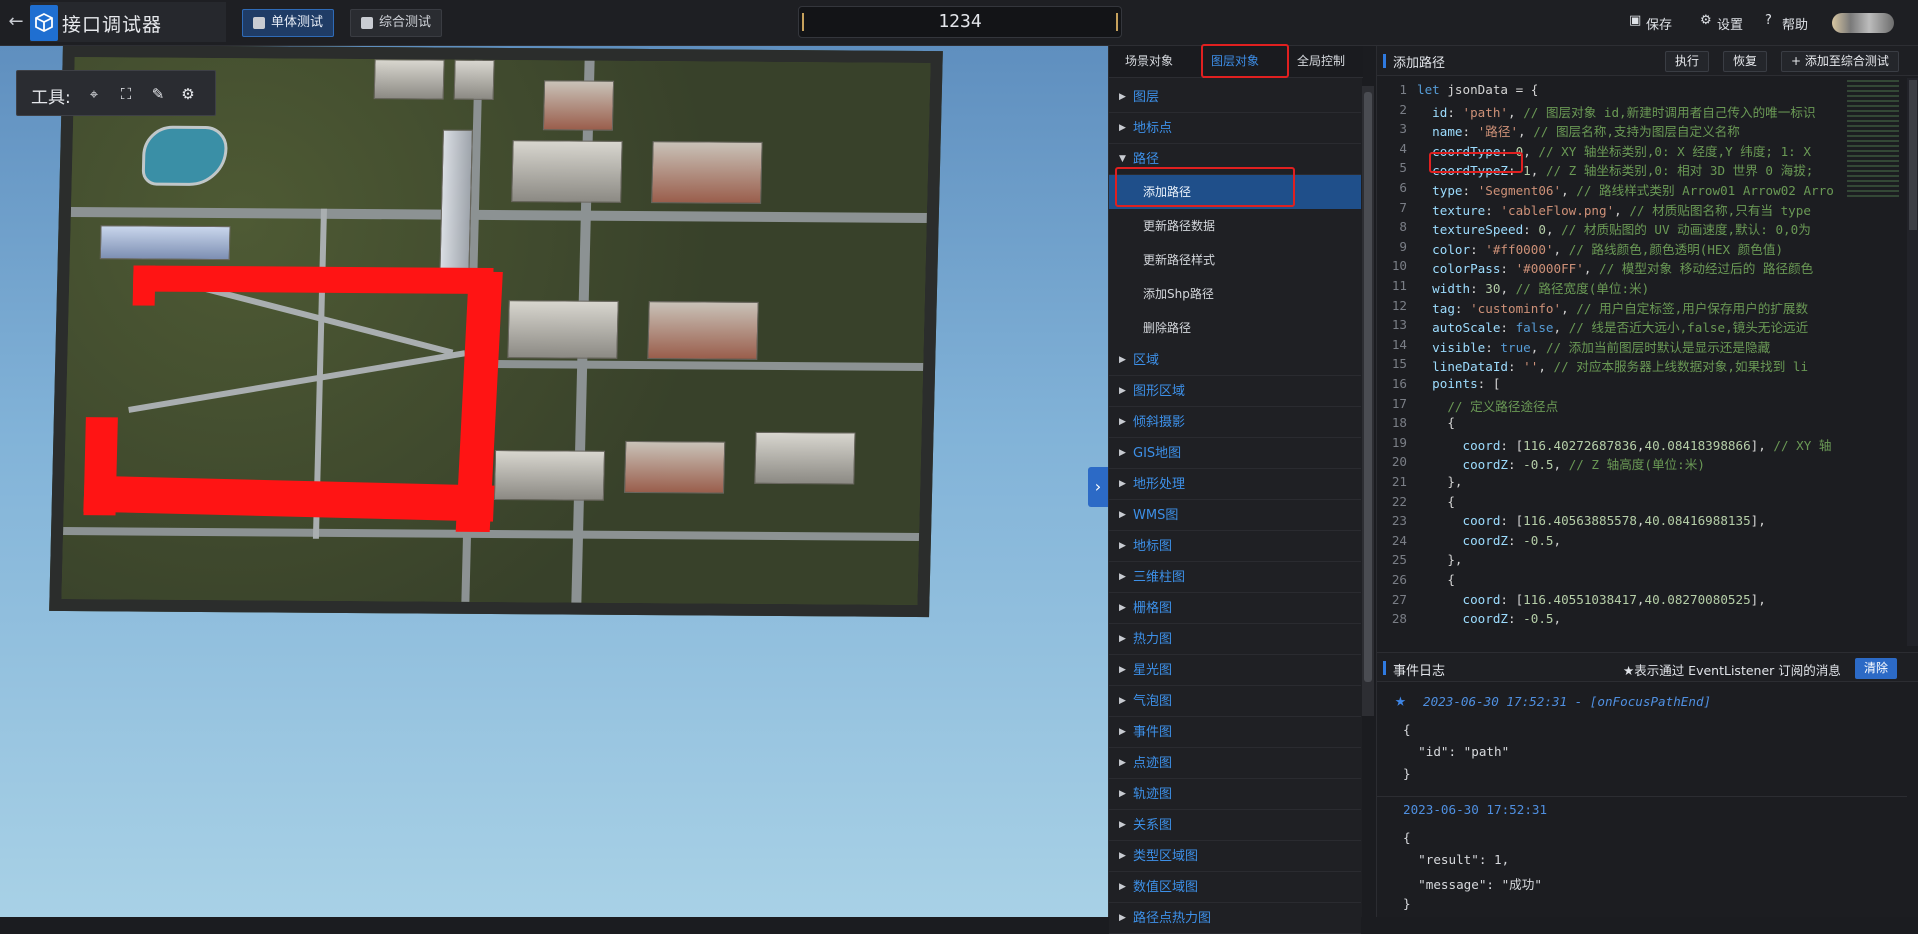 This screenshot has width=1918, height=934. I want to click on code-line: points: [, so click(1466, 383).